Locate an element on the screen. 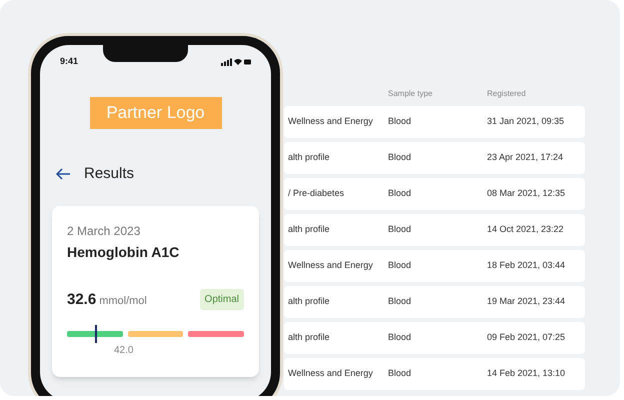 The width and height of the screenshot is (624, 400). table-row: Wellness and Energy Blood 14 Feb 2021, 13:10 is located at coordinates (434, 374).